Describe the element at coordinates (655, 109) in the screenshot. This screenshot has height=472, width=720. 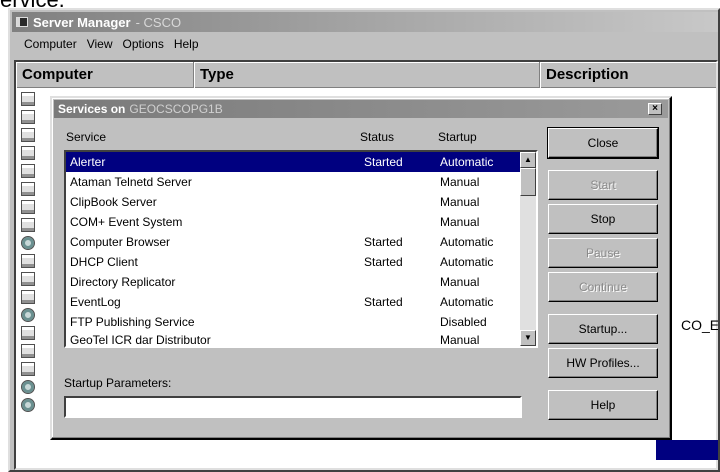
I see `close-icon: ×` at that location.